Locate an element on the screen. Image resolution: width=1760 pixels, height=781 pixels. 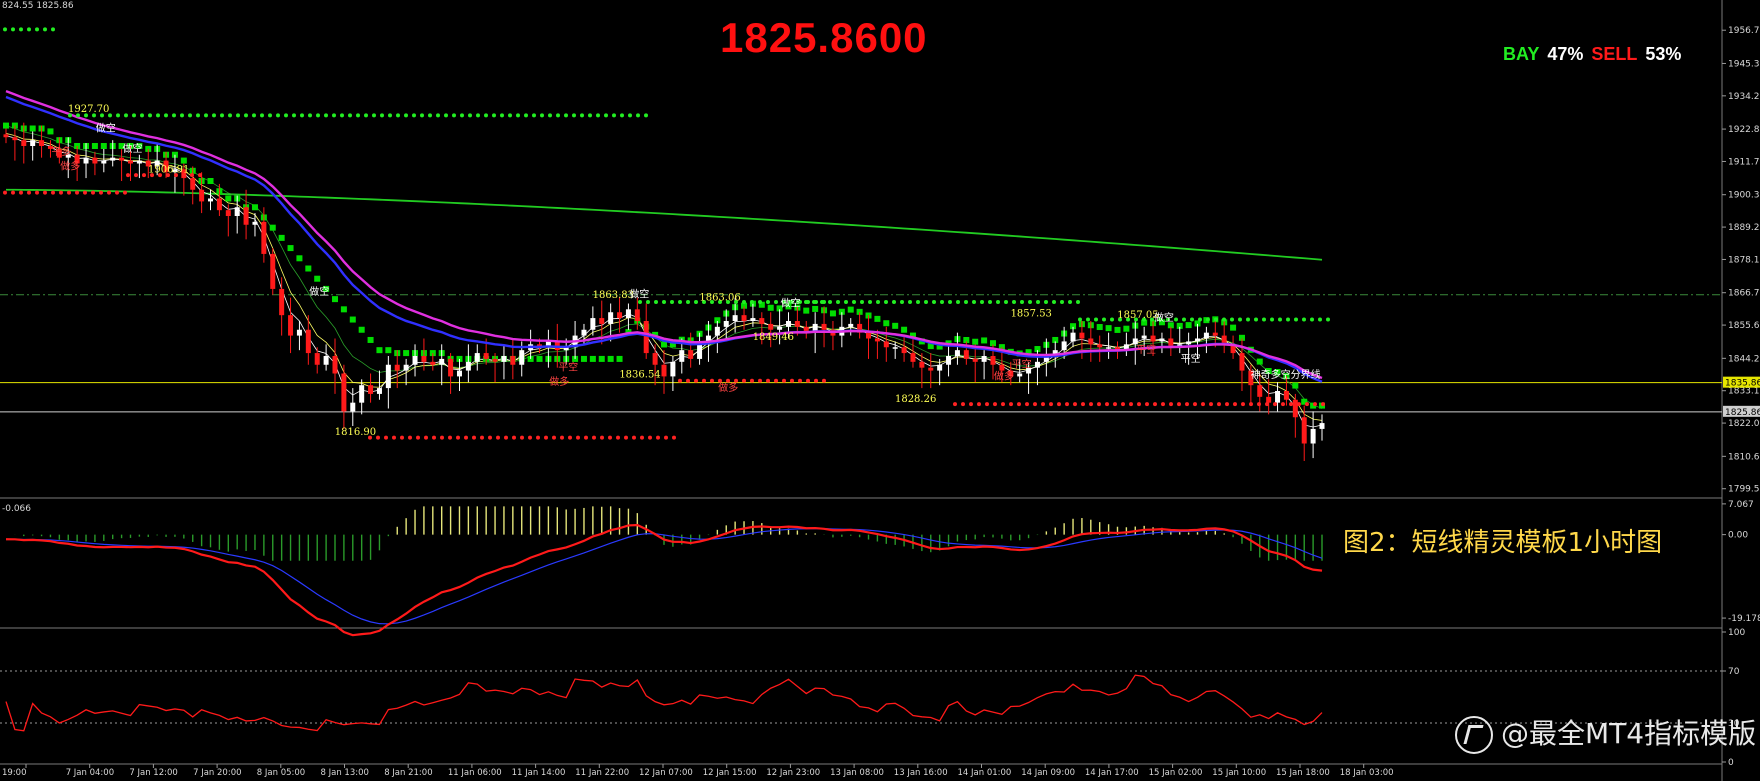
price-tick-label: 1911.70 is located at coordinates (1744, 162).